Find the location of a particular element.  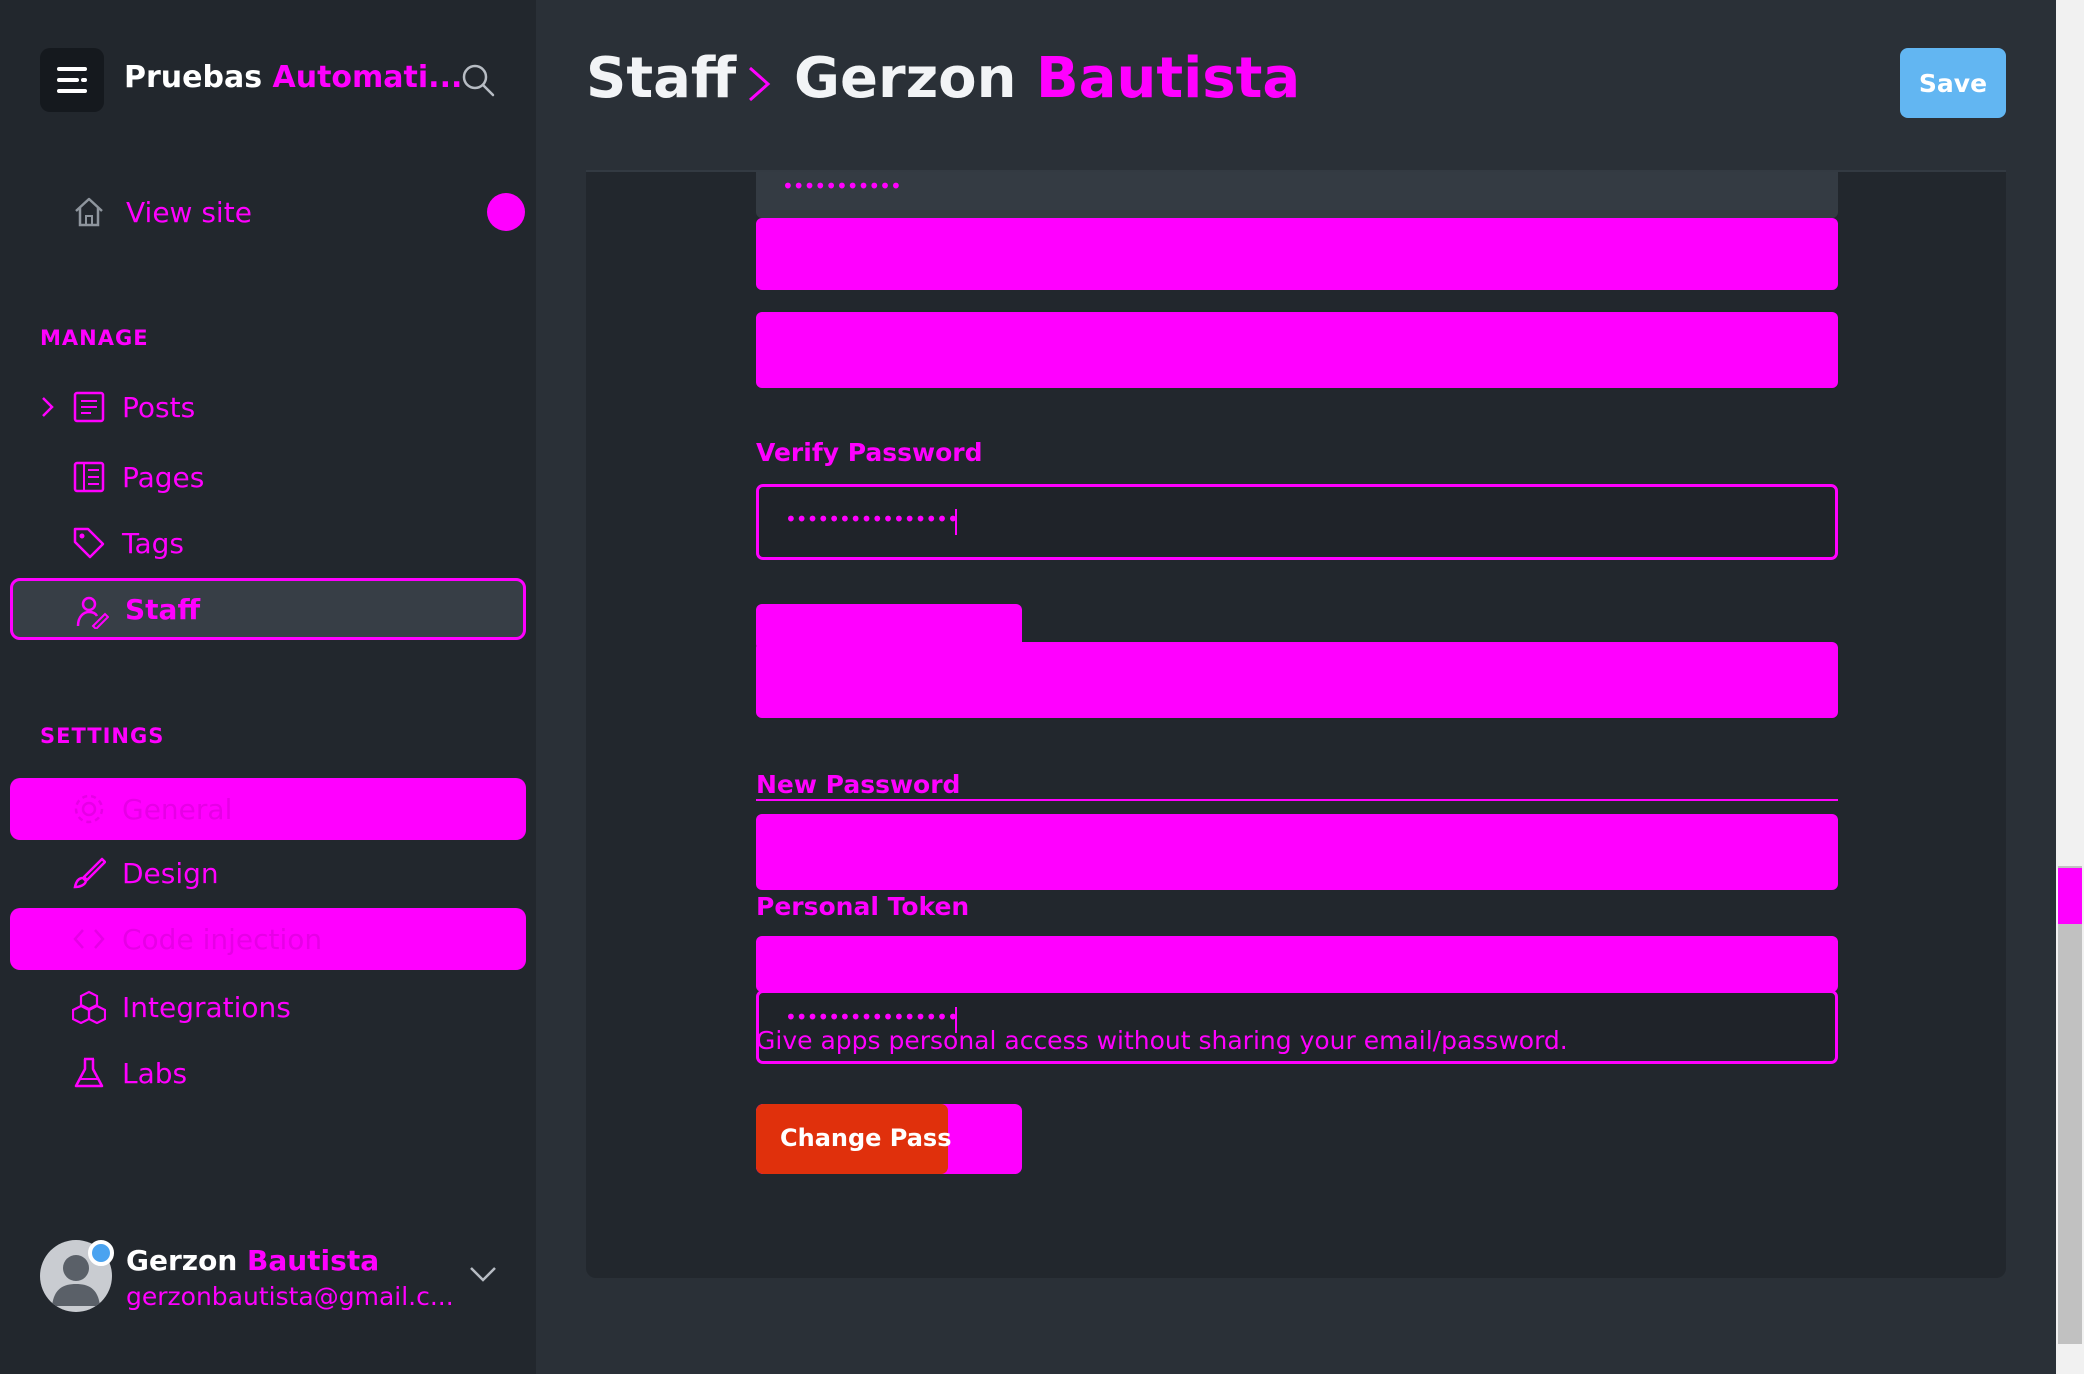

text-caret is located at coordinates (956, 522).